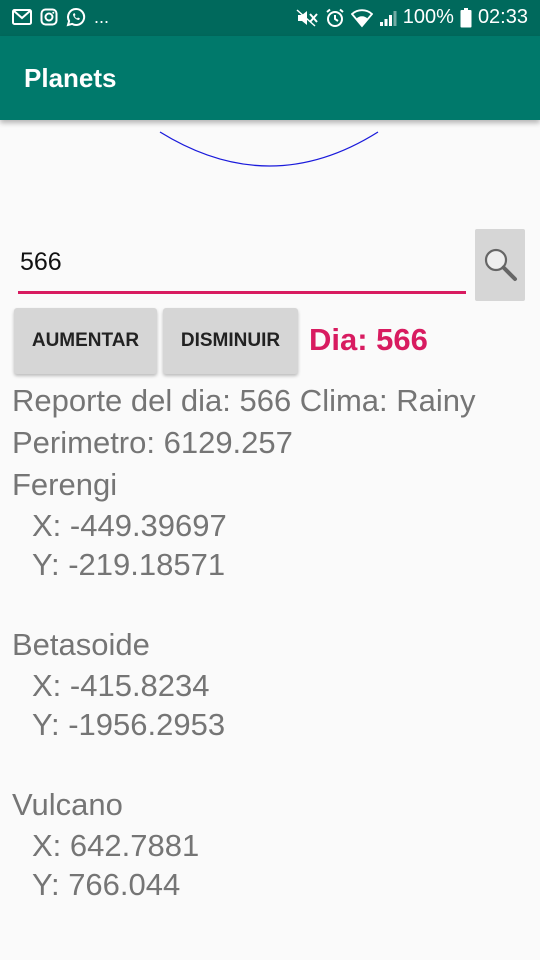  I want to click on search-icon, so click(500, 265).